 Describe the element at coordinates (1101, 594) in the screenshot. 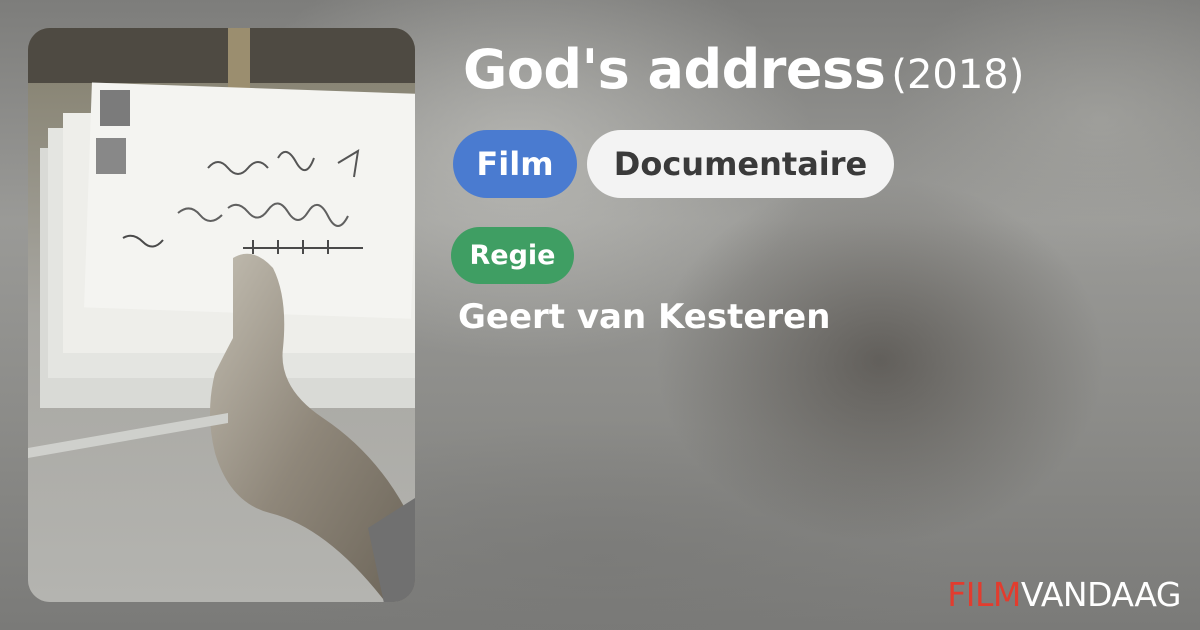

I see `logo-vandaag-text: VANDAAG` at that location.